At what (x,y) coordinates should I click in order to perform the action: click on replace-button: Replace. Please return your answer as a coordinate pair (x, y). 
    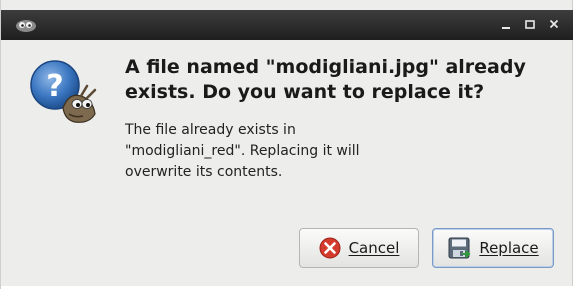
    Looking at the image, I should click on (493, 248).